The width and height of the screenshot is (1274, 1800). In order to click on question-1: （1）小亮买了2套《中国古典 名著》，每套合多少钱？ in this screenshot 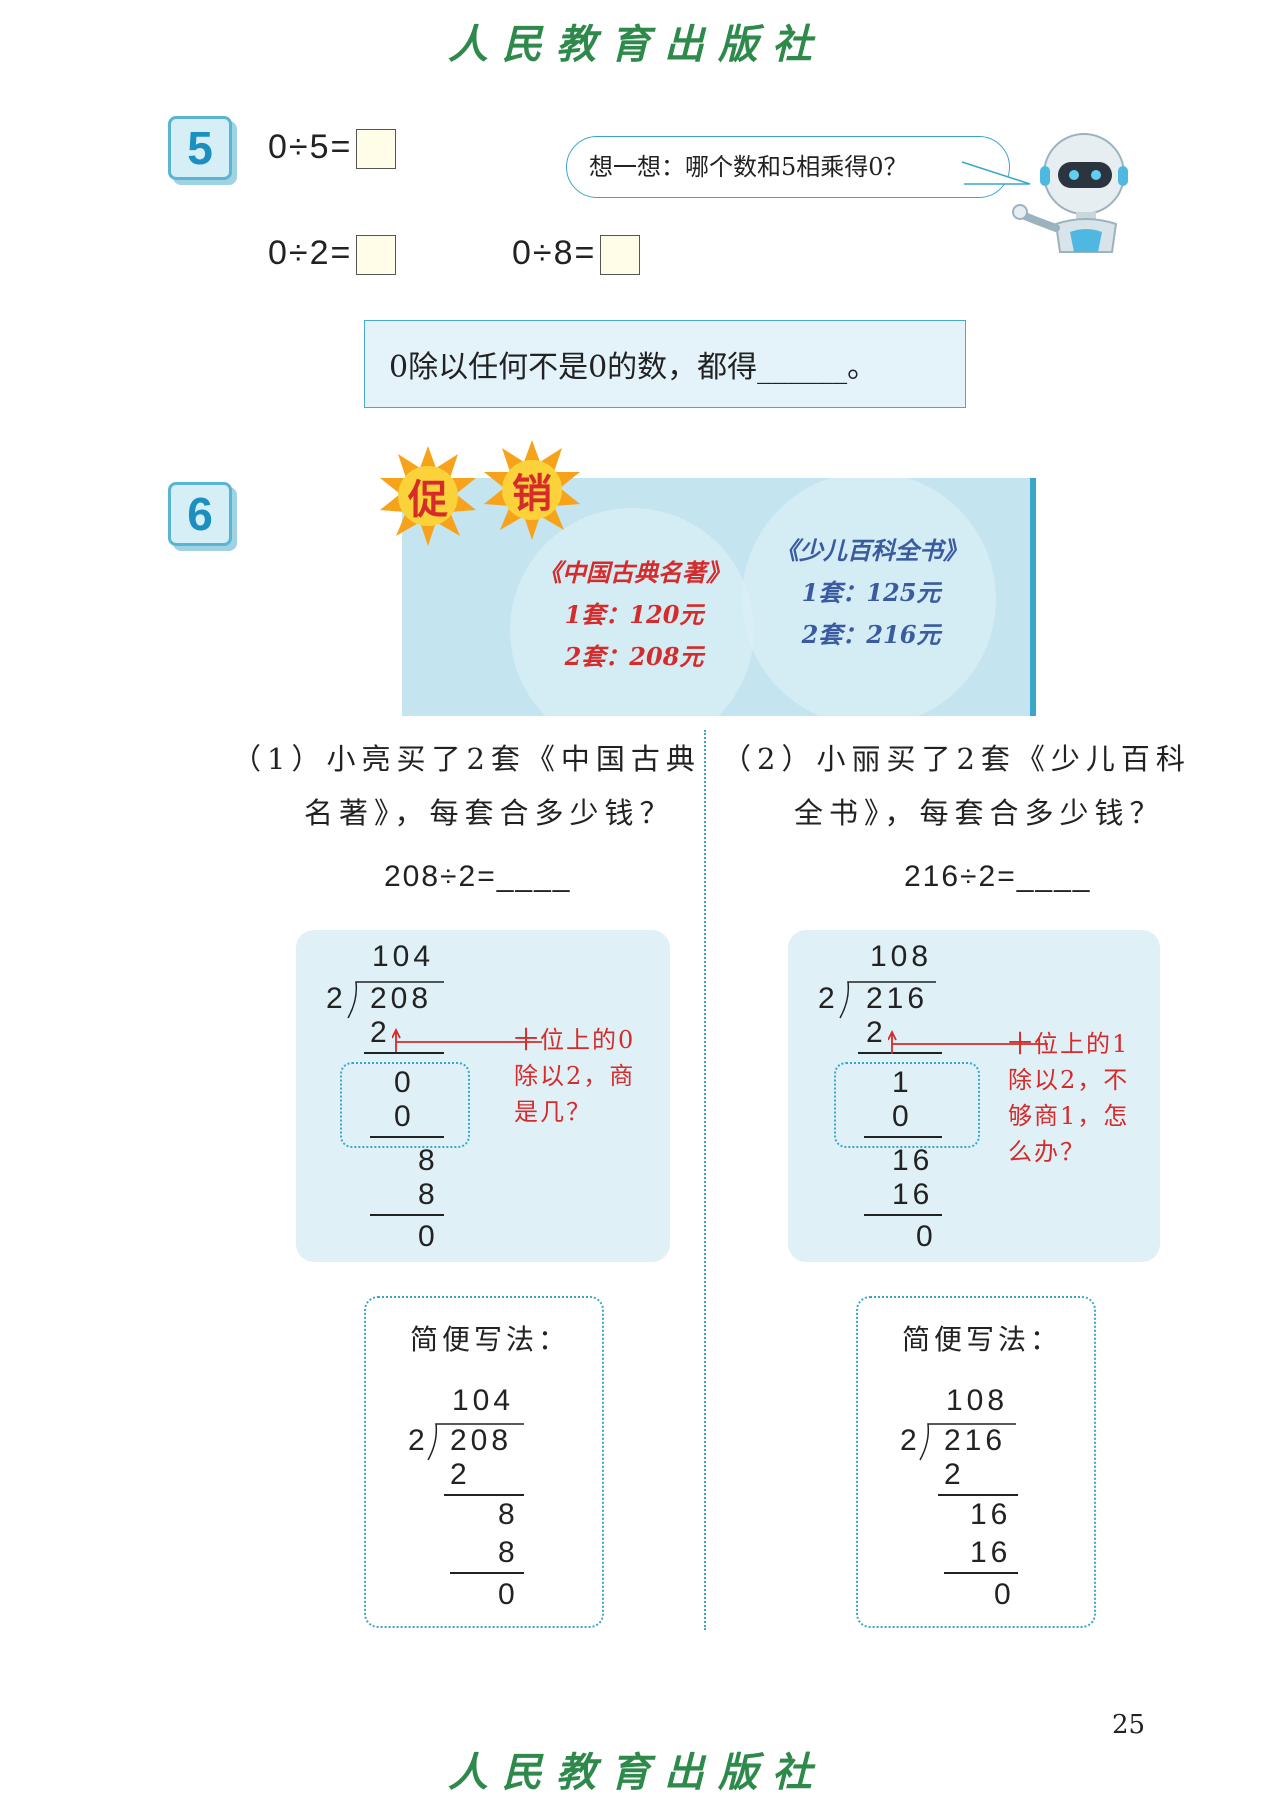, I will do `click(466, 786)`.